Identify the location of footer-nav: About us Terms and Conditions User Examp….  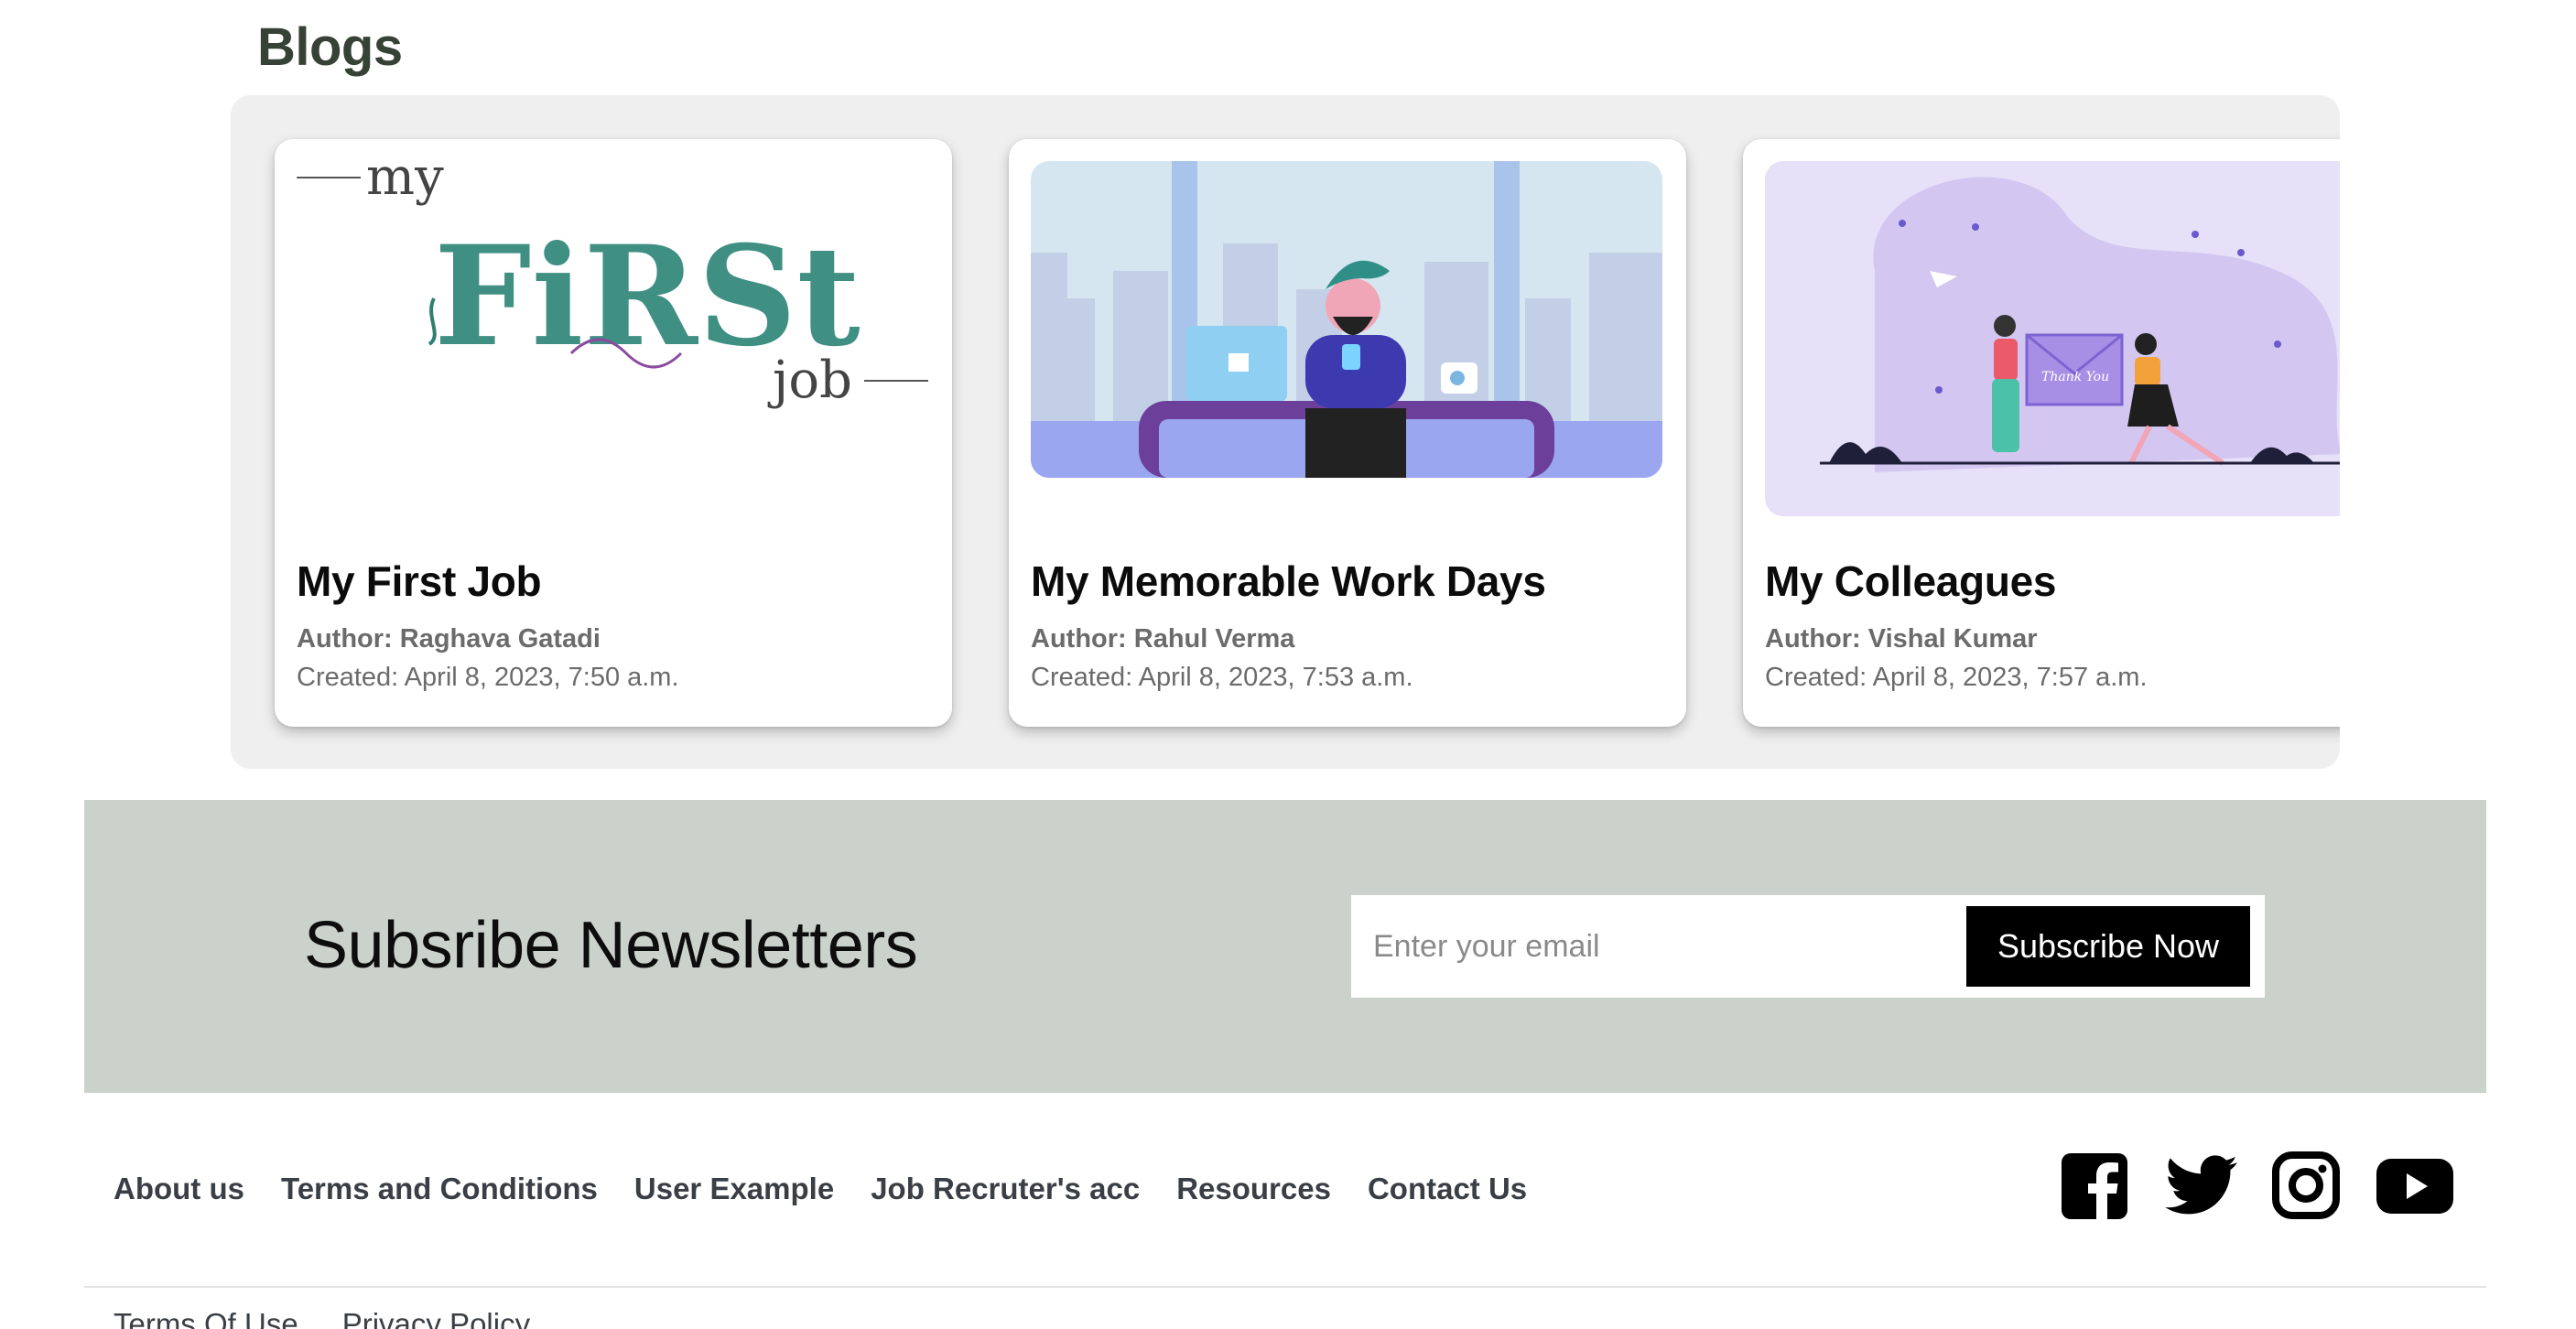
(839, 1189).